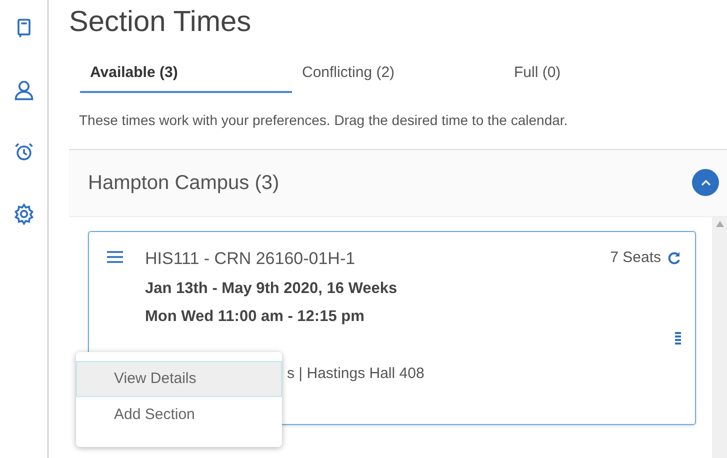 The height and width of the screenshot is (458, 727). What do you see at coordinates (255, 317) in the screenshot?
I see `meeting-times: Mon Wed 11:00 am - 12:15 pm` at bounding box center [255, 317].